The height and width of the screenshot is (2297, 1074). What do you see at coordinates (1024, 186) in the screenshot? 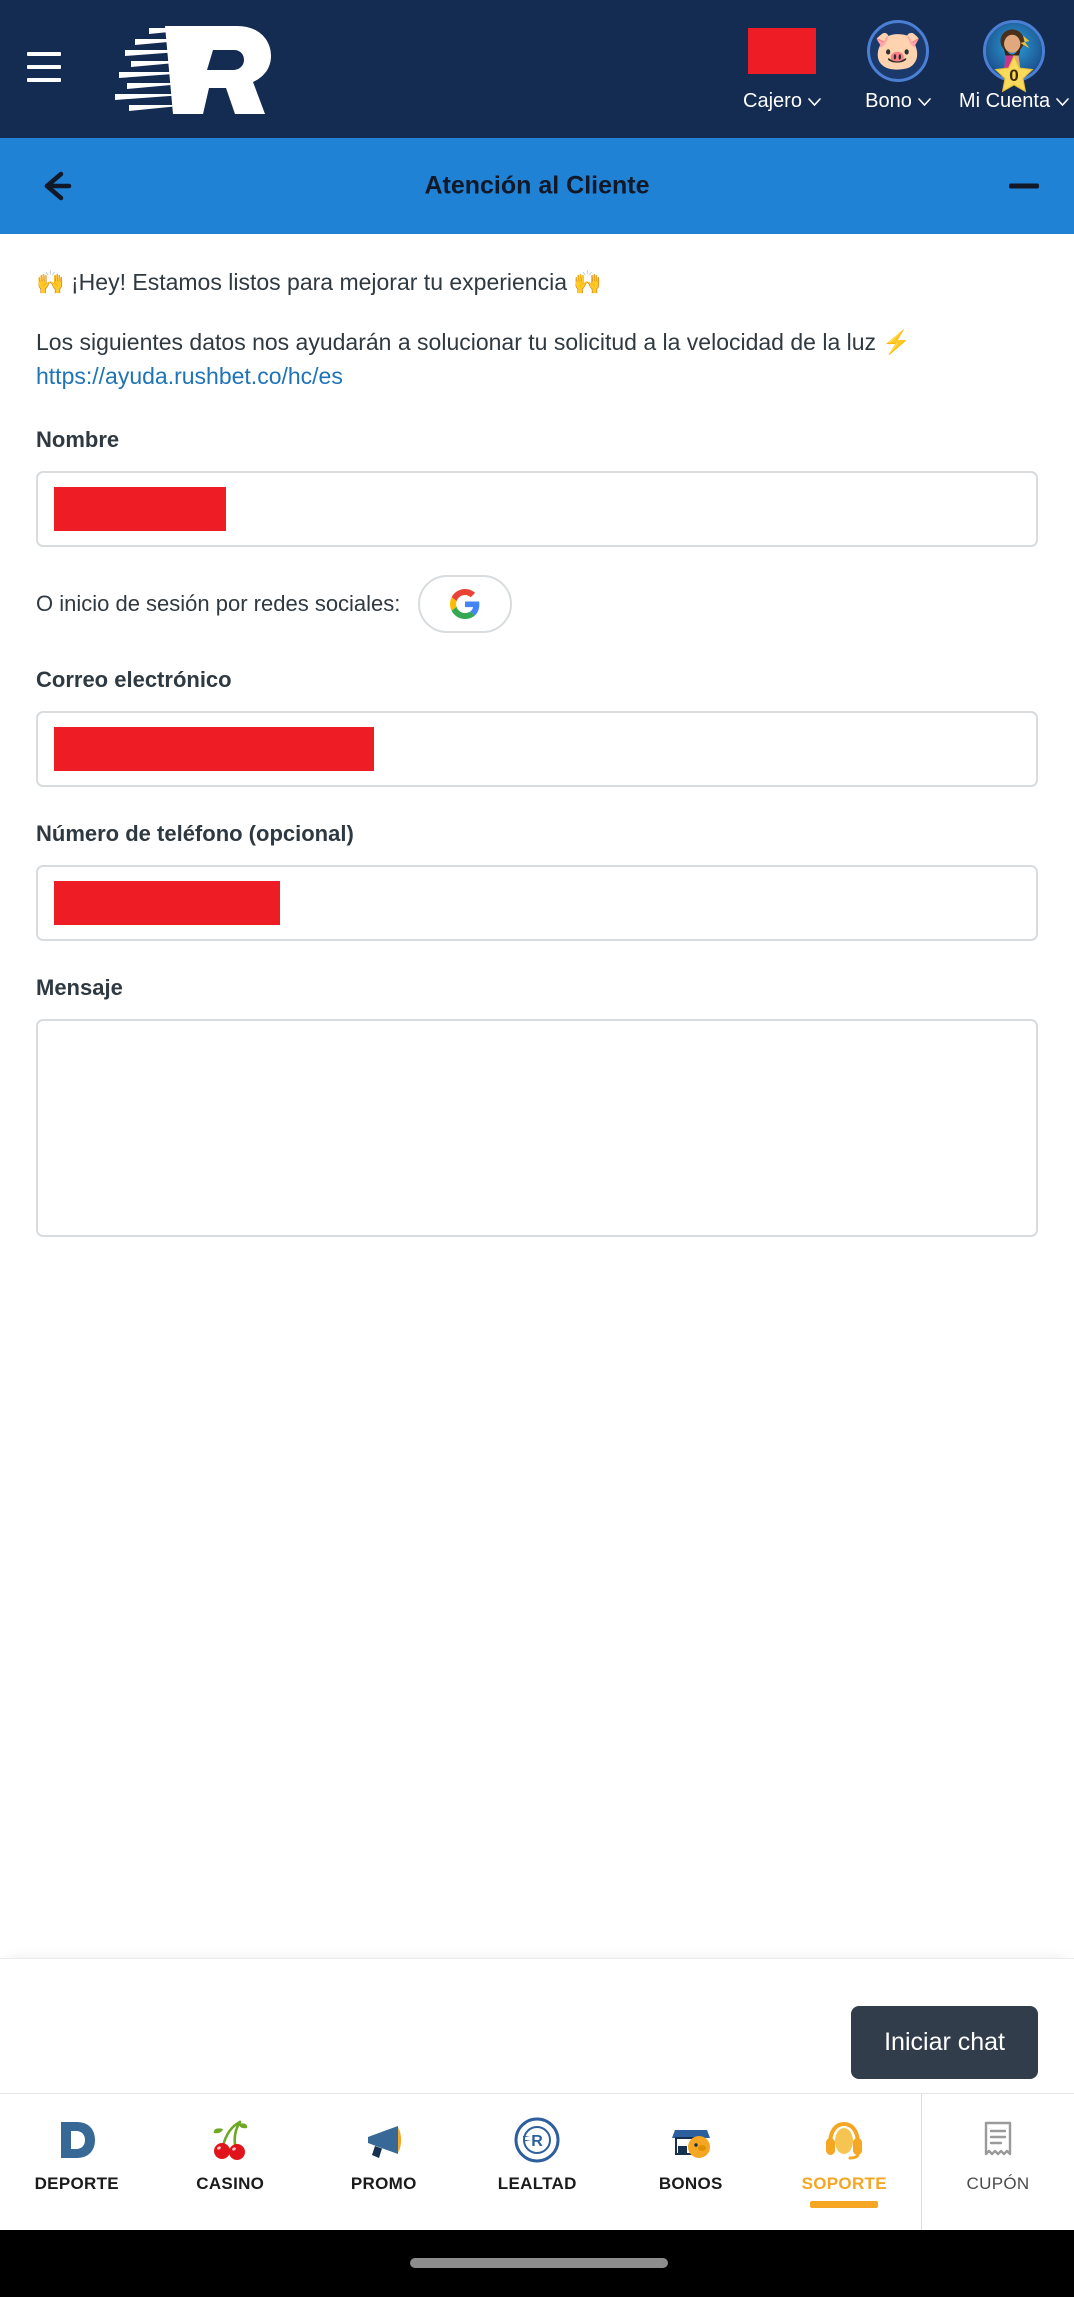
I see `minimize-icon` at bounding box center [1024, 186].